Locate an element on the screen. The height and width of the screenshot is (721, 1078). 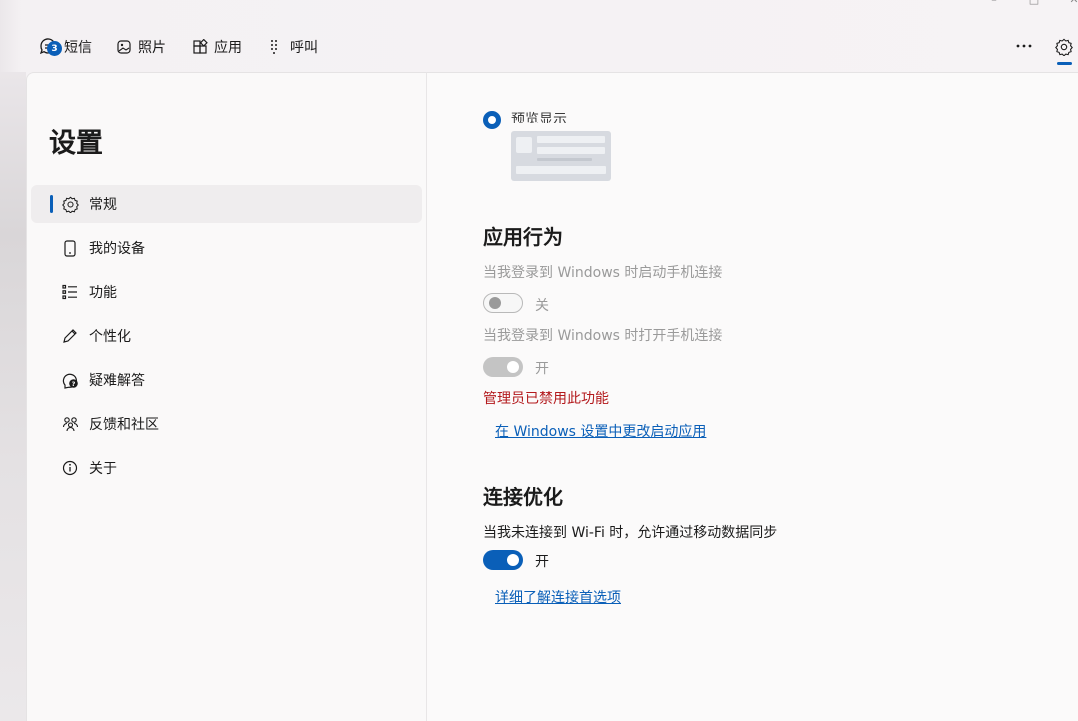
startup-description: 当我登录到 Windows 时启动手机连接 is located at coordinates (603, 273).